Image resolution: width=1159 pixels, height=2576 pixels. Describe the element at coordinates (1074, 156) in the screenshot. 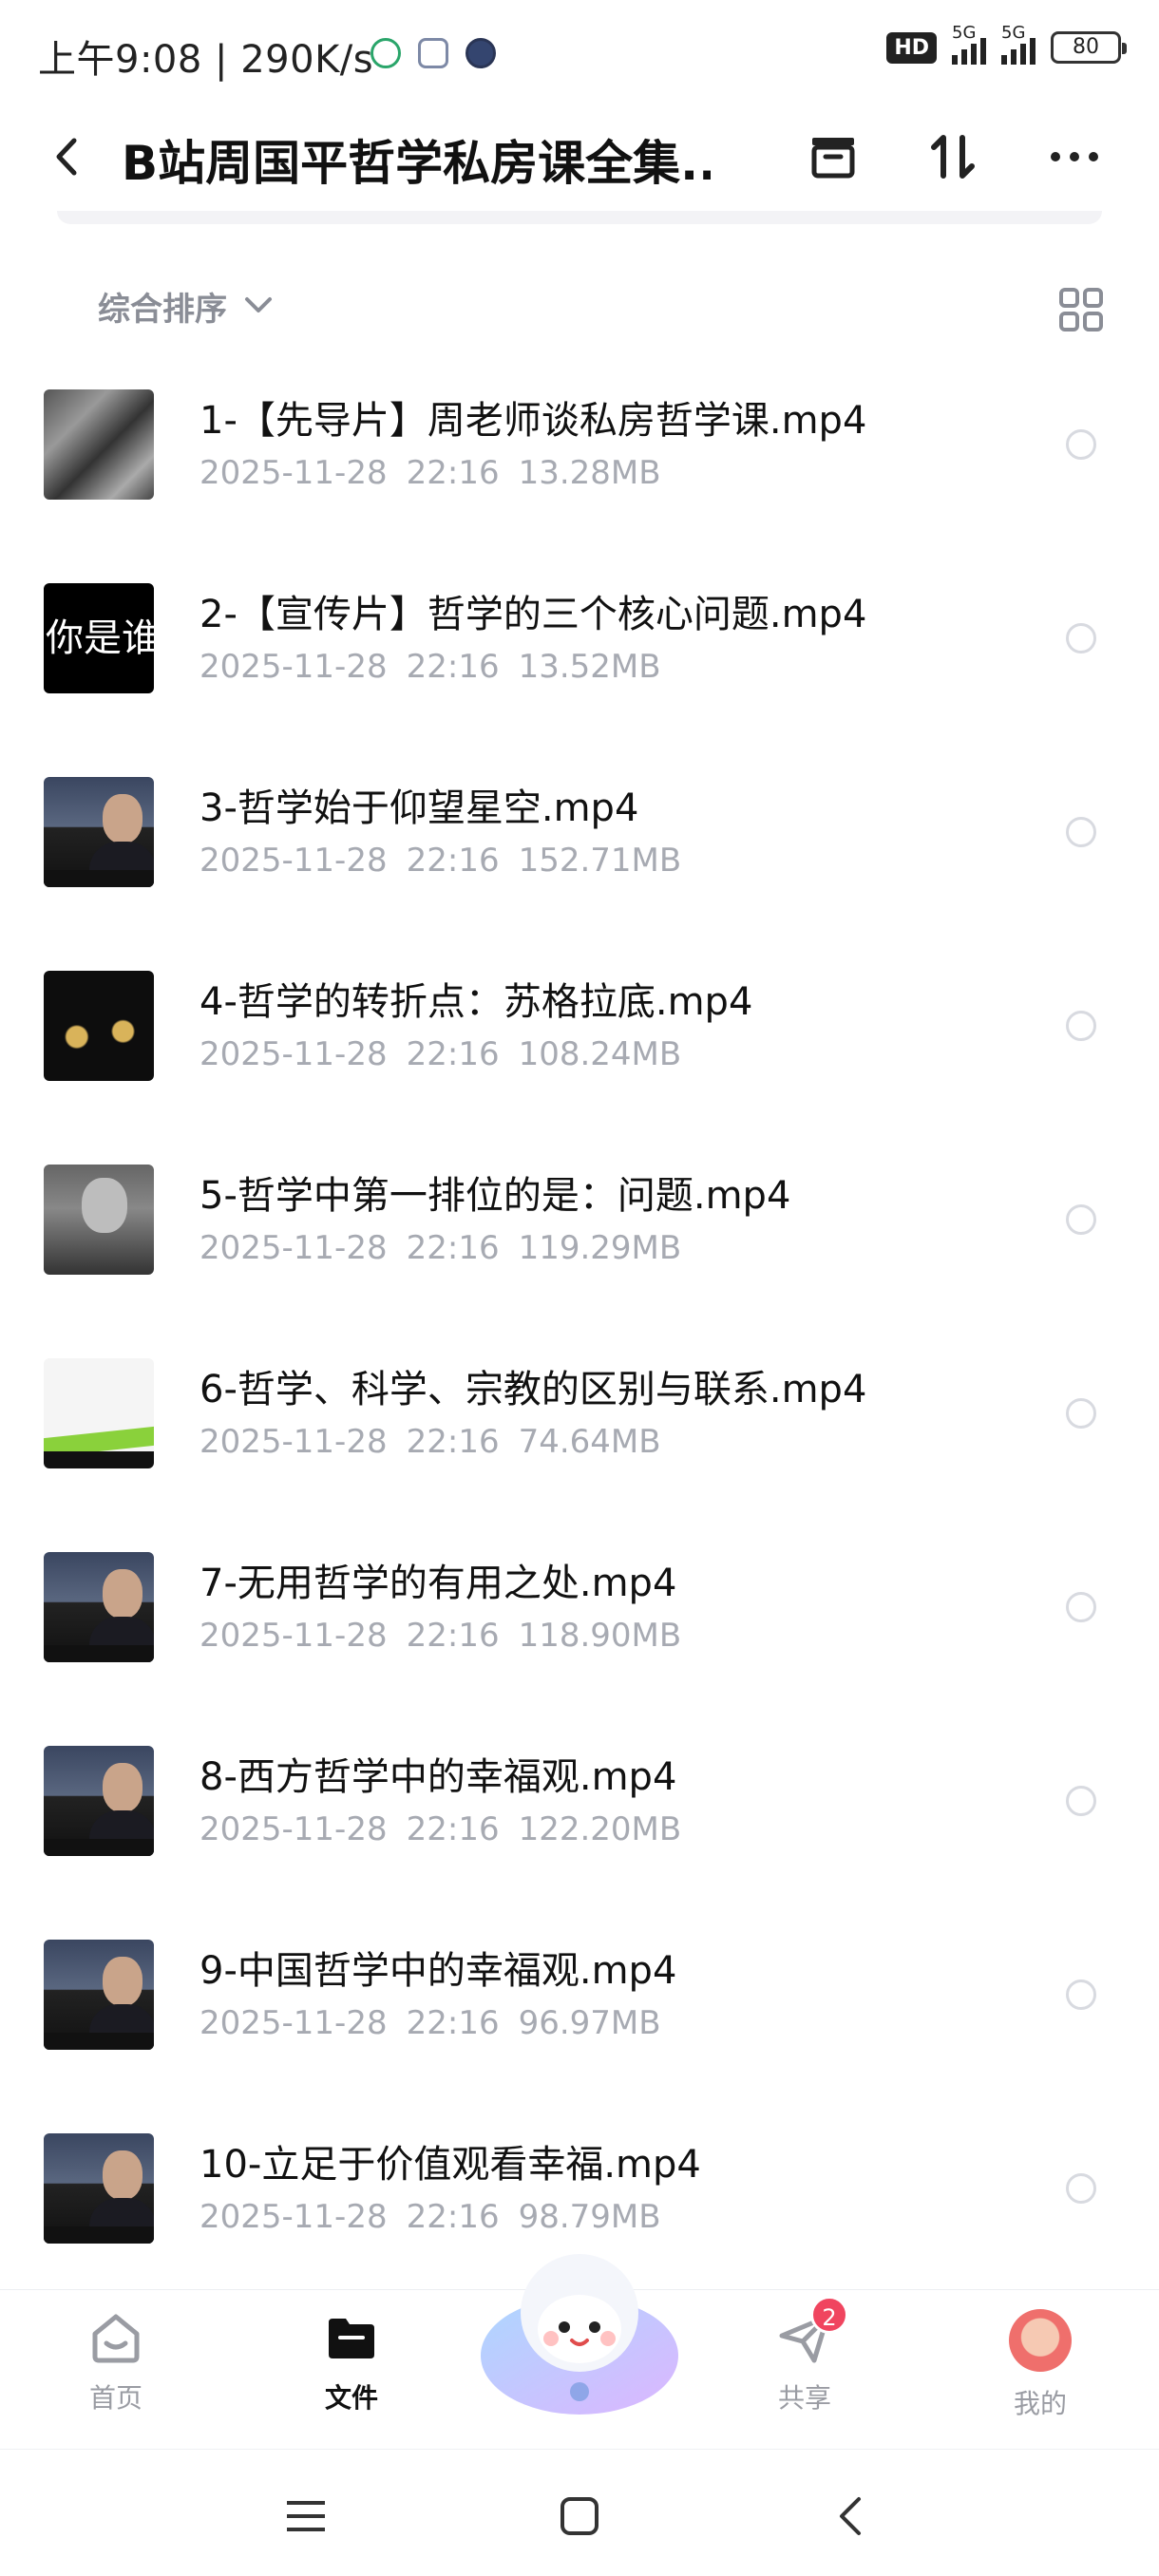

I see `more-icon` at that location.